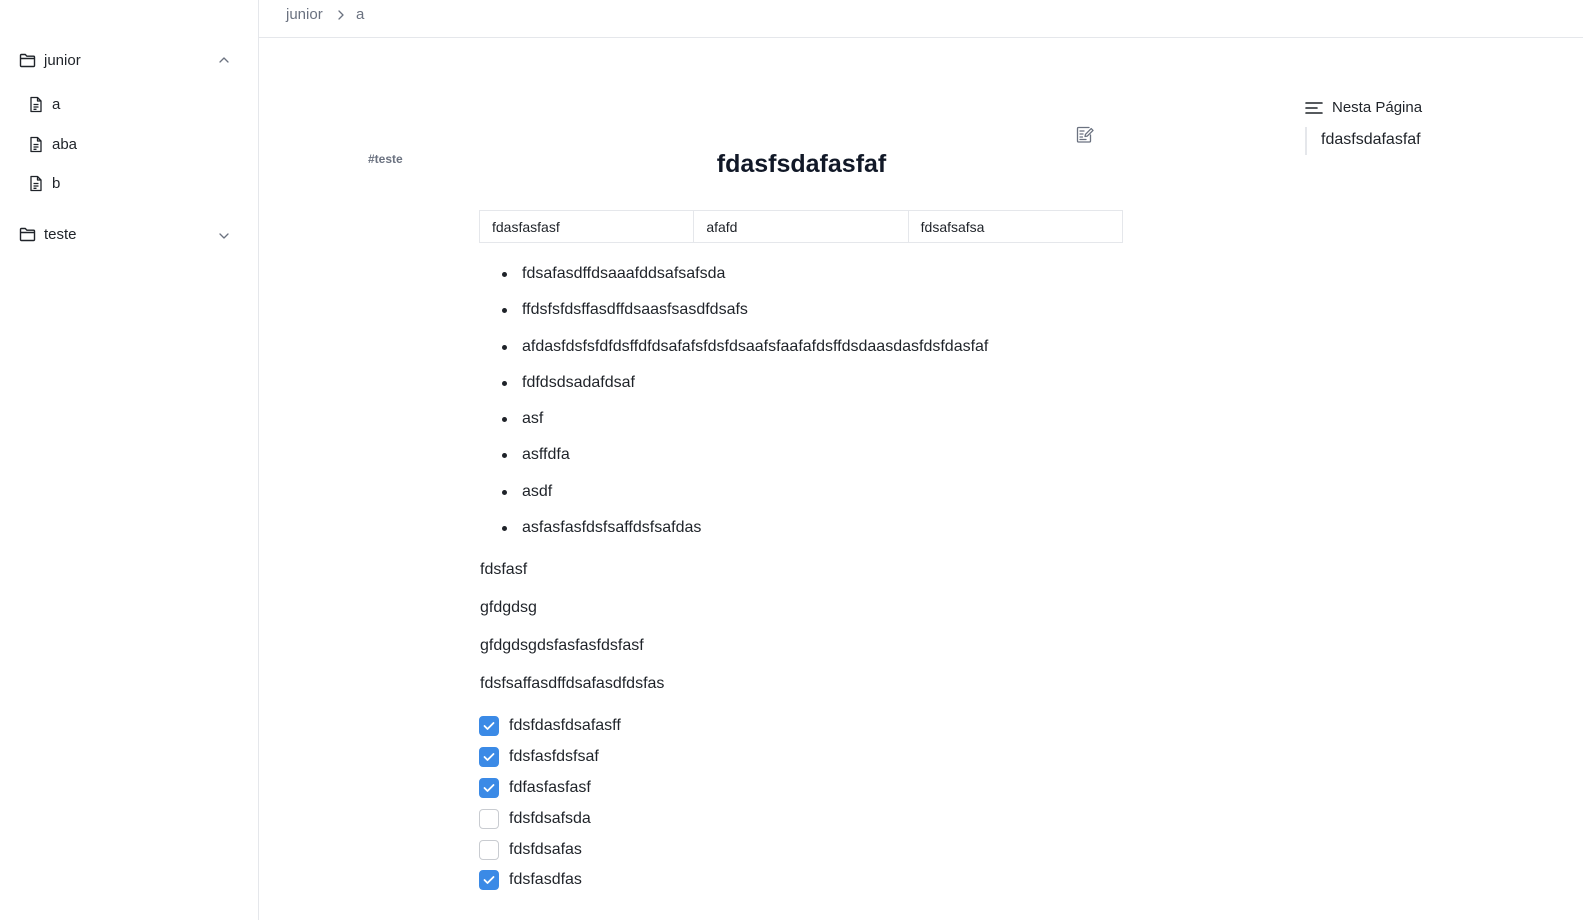 This screenshot has height=920, width=1583. What do you see at coordinates (385, 159) in the screenshot?
I see `doc-tag: #teste` at bounding box center [385, 159].